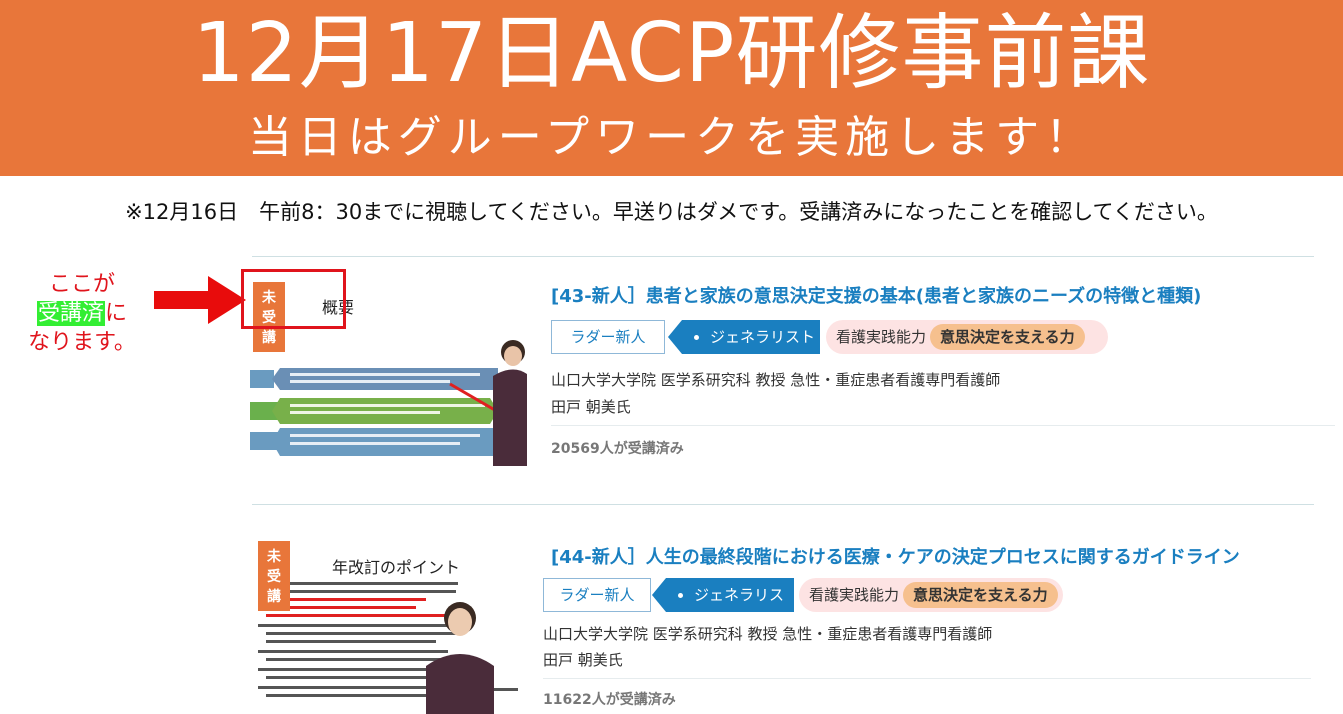  I want to click on callout-highlight: 受講済, so click(70, 313).